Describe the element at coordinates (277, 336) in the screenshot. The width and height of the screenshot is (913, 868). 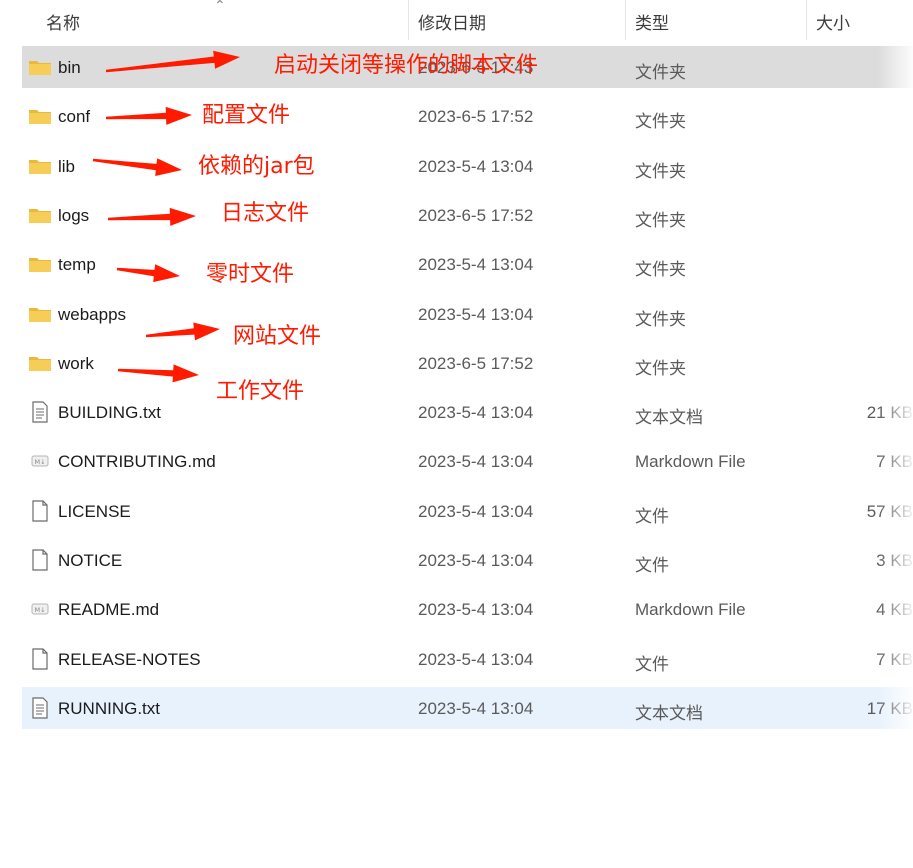
I see `annotation-label-webapps: 网站文件` at that location.